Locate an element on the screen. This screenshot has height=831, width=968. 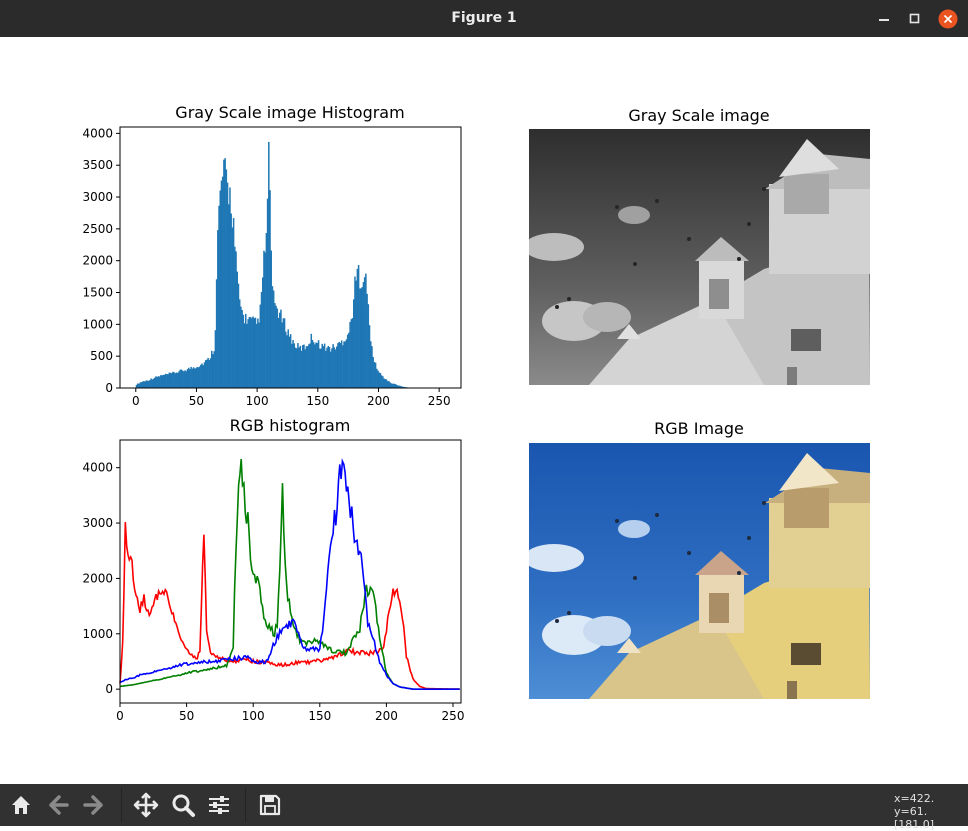
rgb-image-title: RGB Image is located at coordinates (699, 428).